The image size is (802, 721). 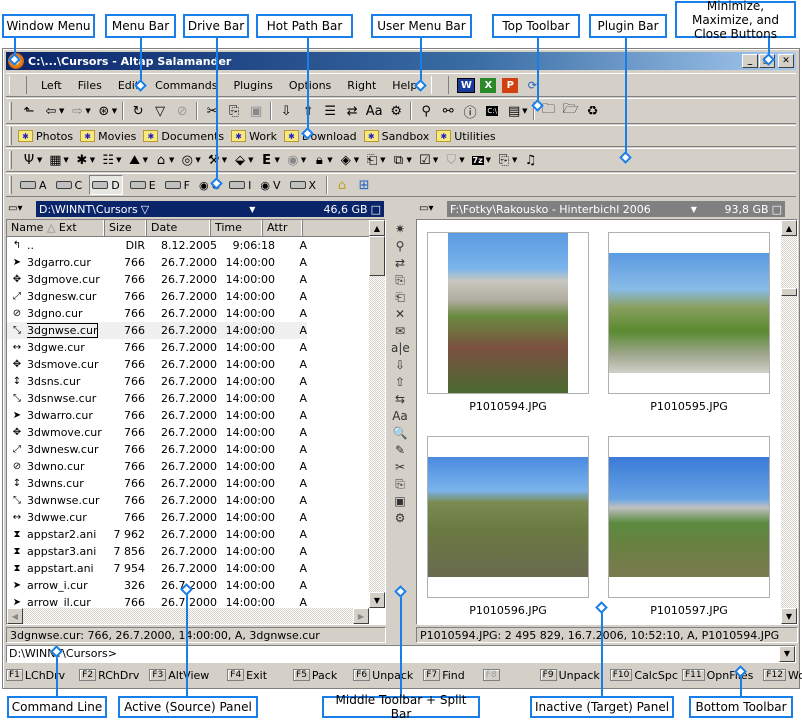 What do you see at coordinates (593, 111) in the screenshot?
I see `recycle-bin-icon: ♻` at bounding box center [593, 111].